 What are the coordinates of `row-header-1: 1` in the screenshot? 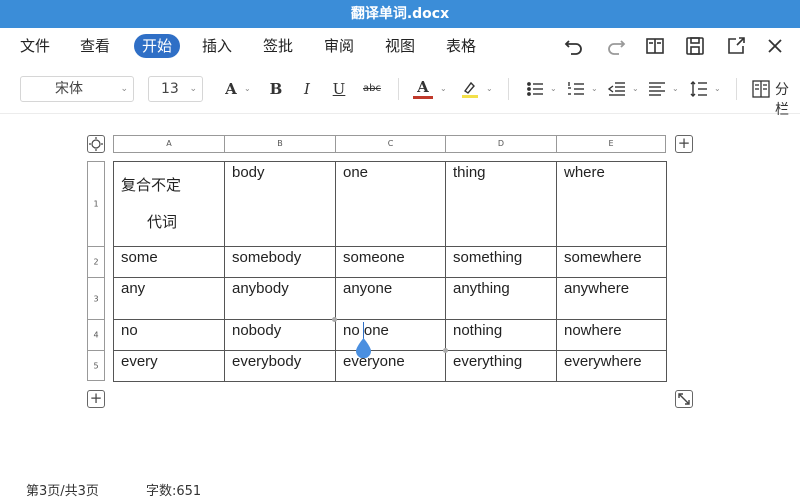 It's located at (96, 203).